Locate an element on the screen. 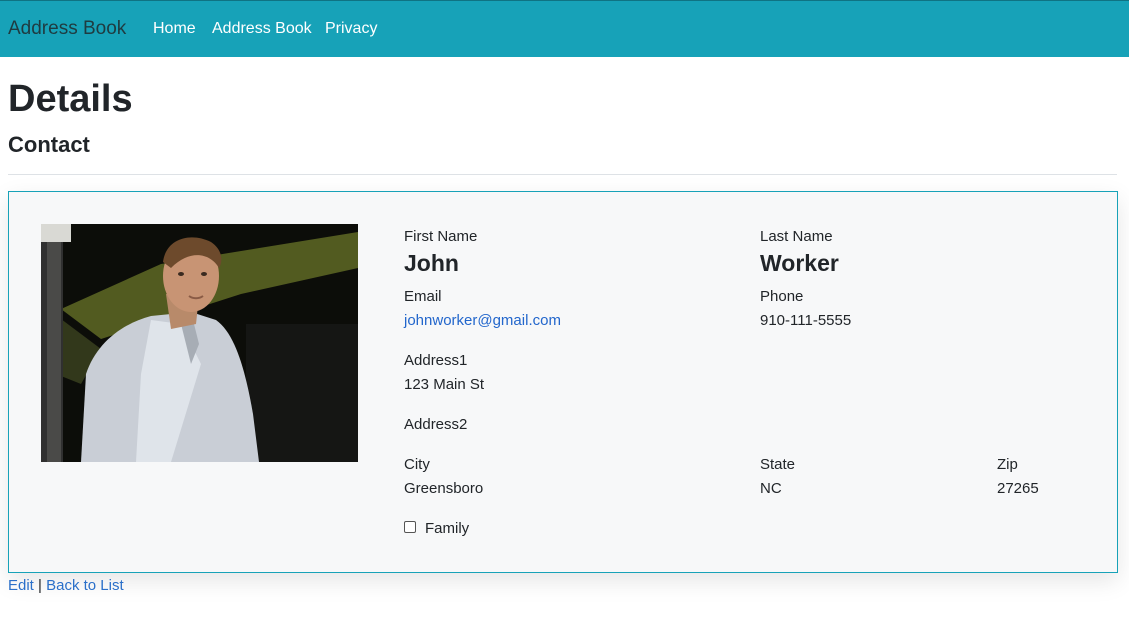 This screenshot has width=1129, height=619. footer-links: Edit | Back to List is located at coordinates (66, 585).